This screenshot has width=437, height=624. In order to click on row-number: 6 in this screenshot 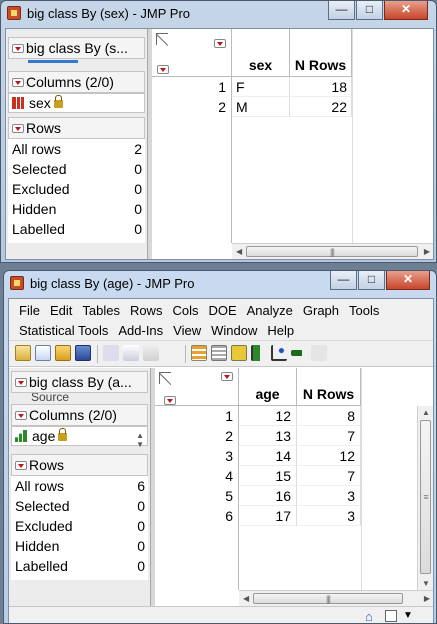, I will do `click(197, 516)`.